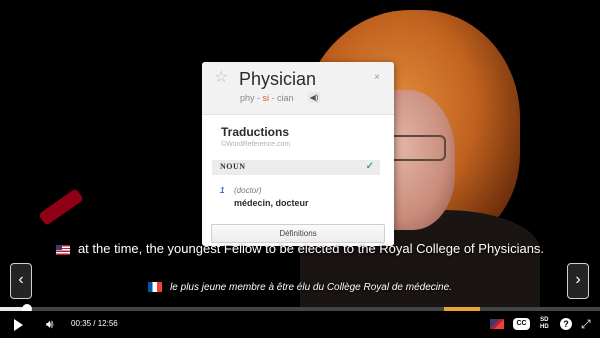 This screenshot has width=600, height=338. What do you see at coordinates (314, 97) in the screenshot?
I see `speaker-icon: ◀)` at bounding box center [314, 97].